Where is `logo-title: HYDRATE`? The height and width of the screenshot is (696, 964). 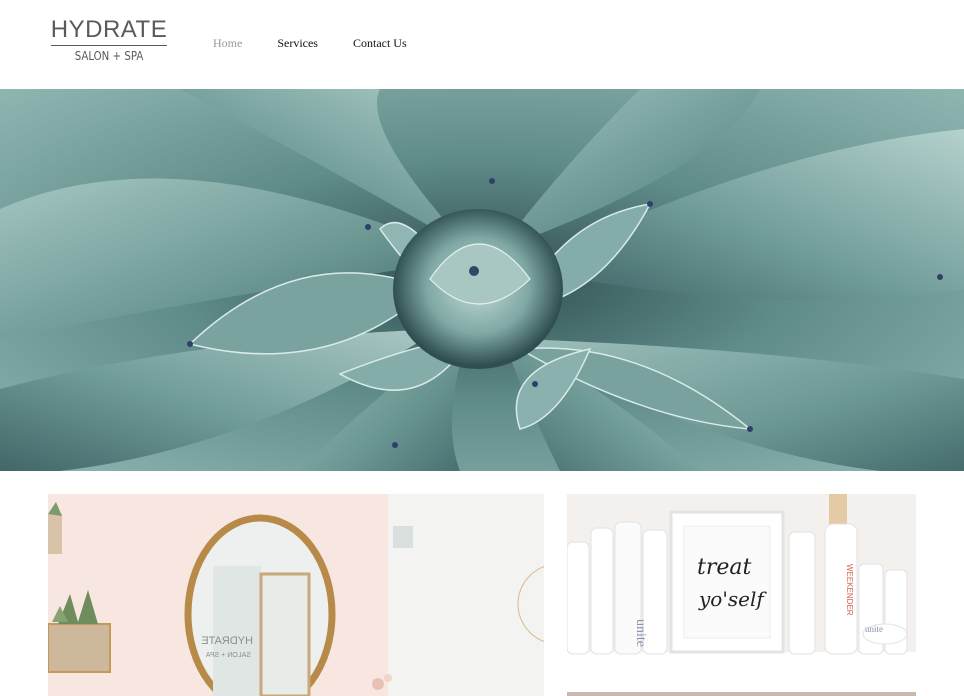
logo-title: HYDRATE is located at coordinates (109, 29).